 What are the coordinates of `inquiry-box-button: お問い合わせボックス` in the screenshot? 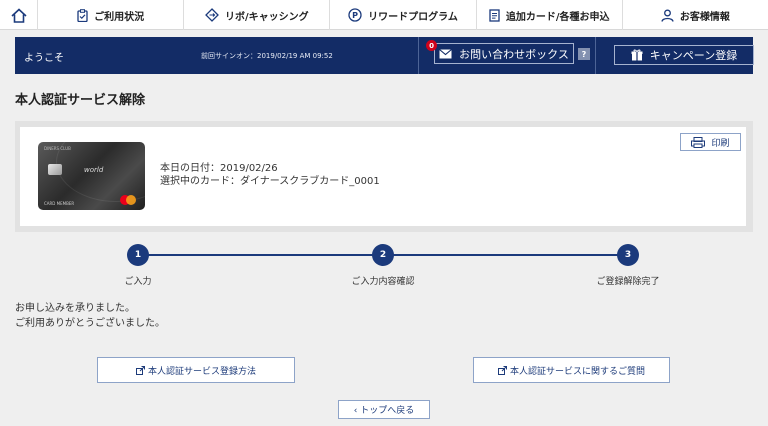 It's located at (504, 53).